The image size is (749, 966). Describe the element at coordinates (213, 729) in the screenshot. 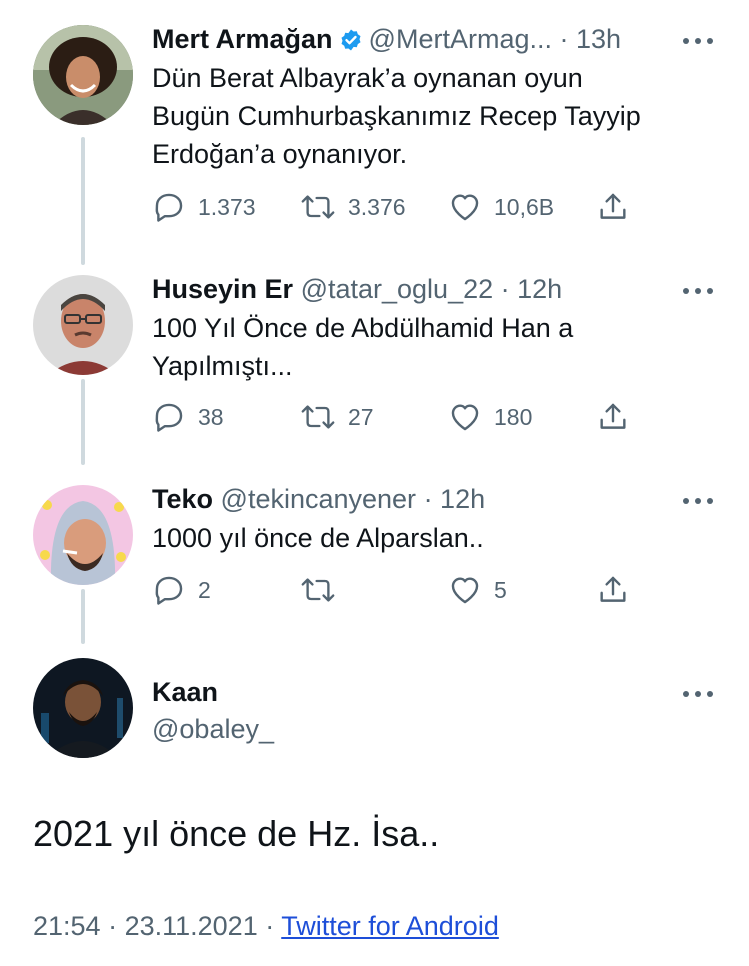

I see `author-handle: @obaley_` at that location.